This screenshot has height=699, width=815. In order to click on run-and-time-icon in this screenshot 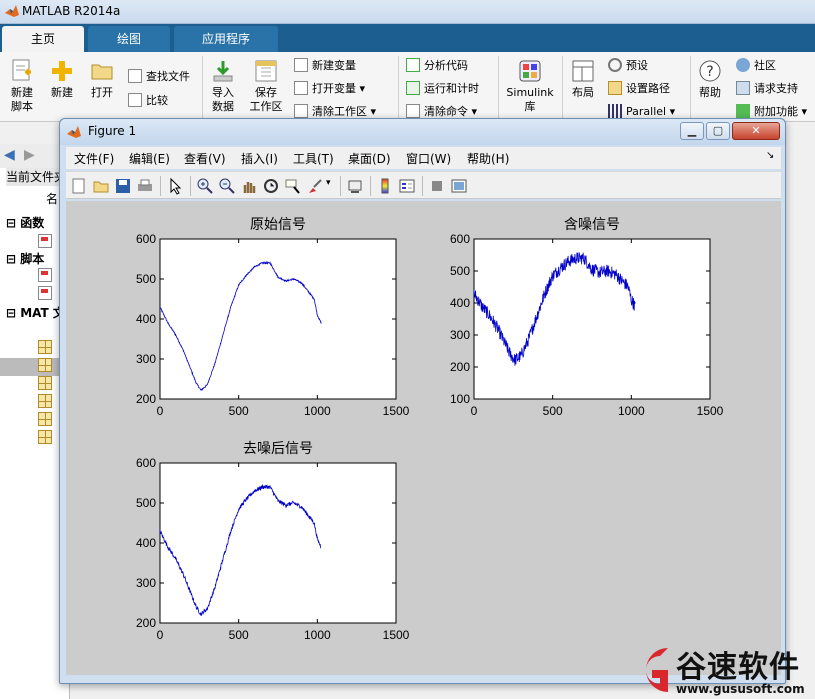, I will do `click(413, 88)`.